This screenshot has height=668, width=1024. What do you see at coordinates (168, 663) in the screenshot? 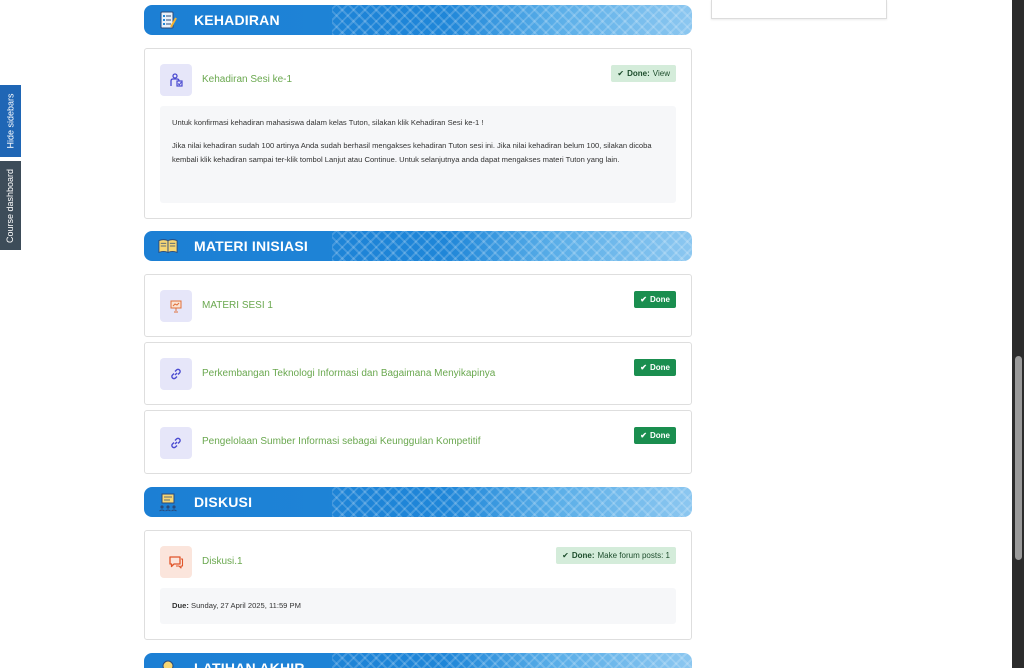
I see `lightbulb-icon` at bounding box center [168, 663].